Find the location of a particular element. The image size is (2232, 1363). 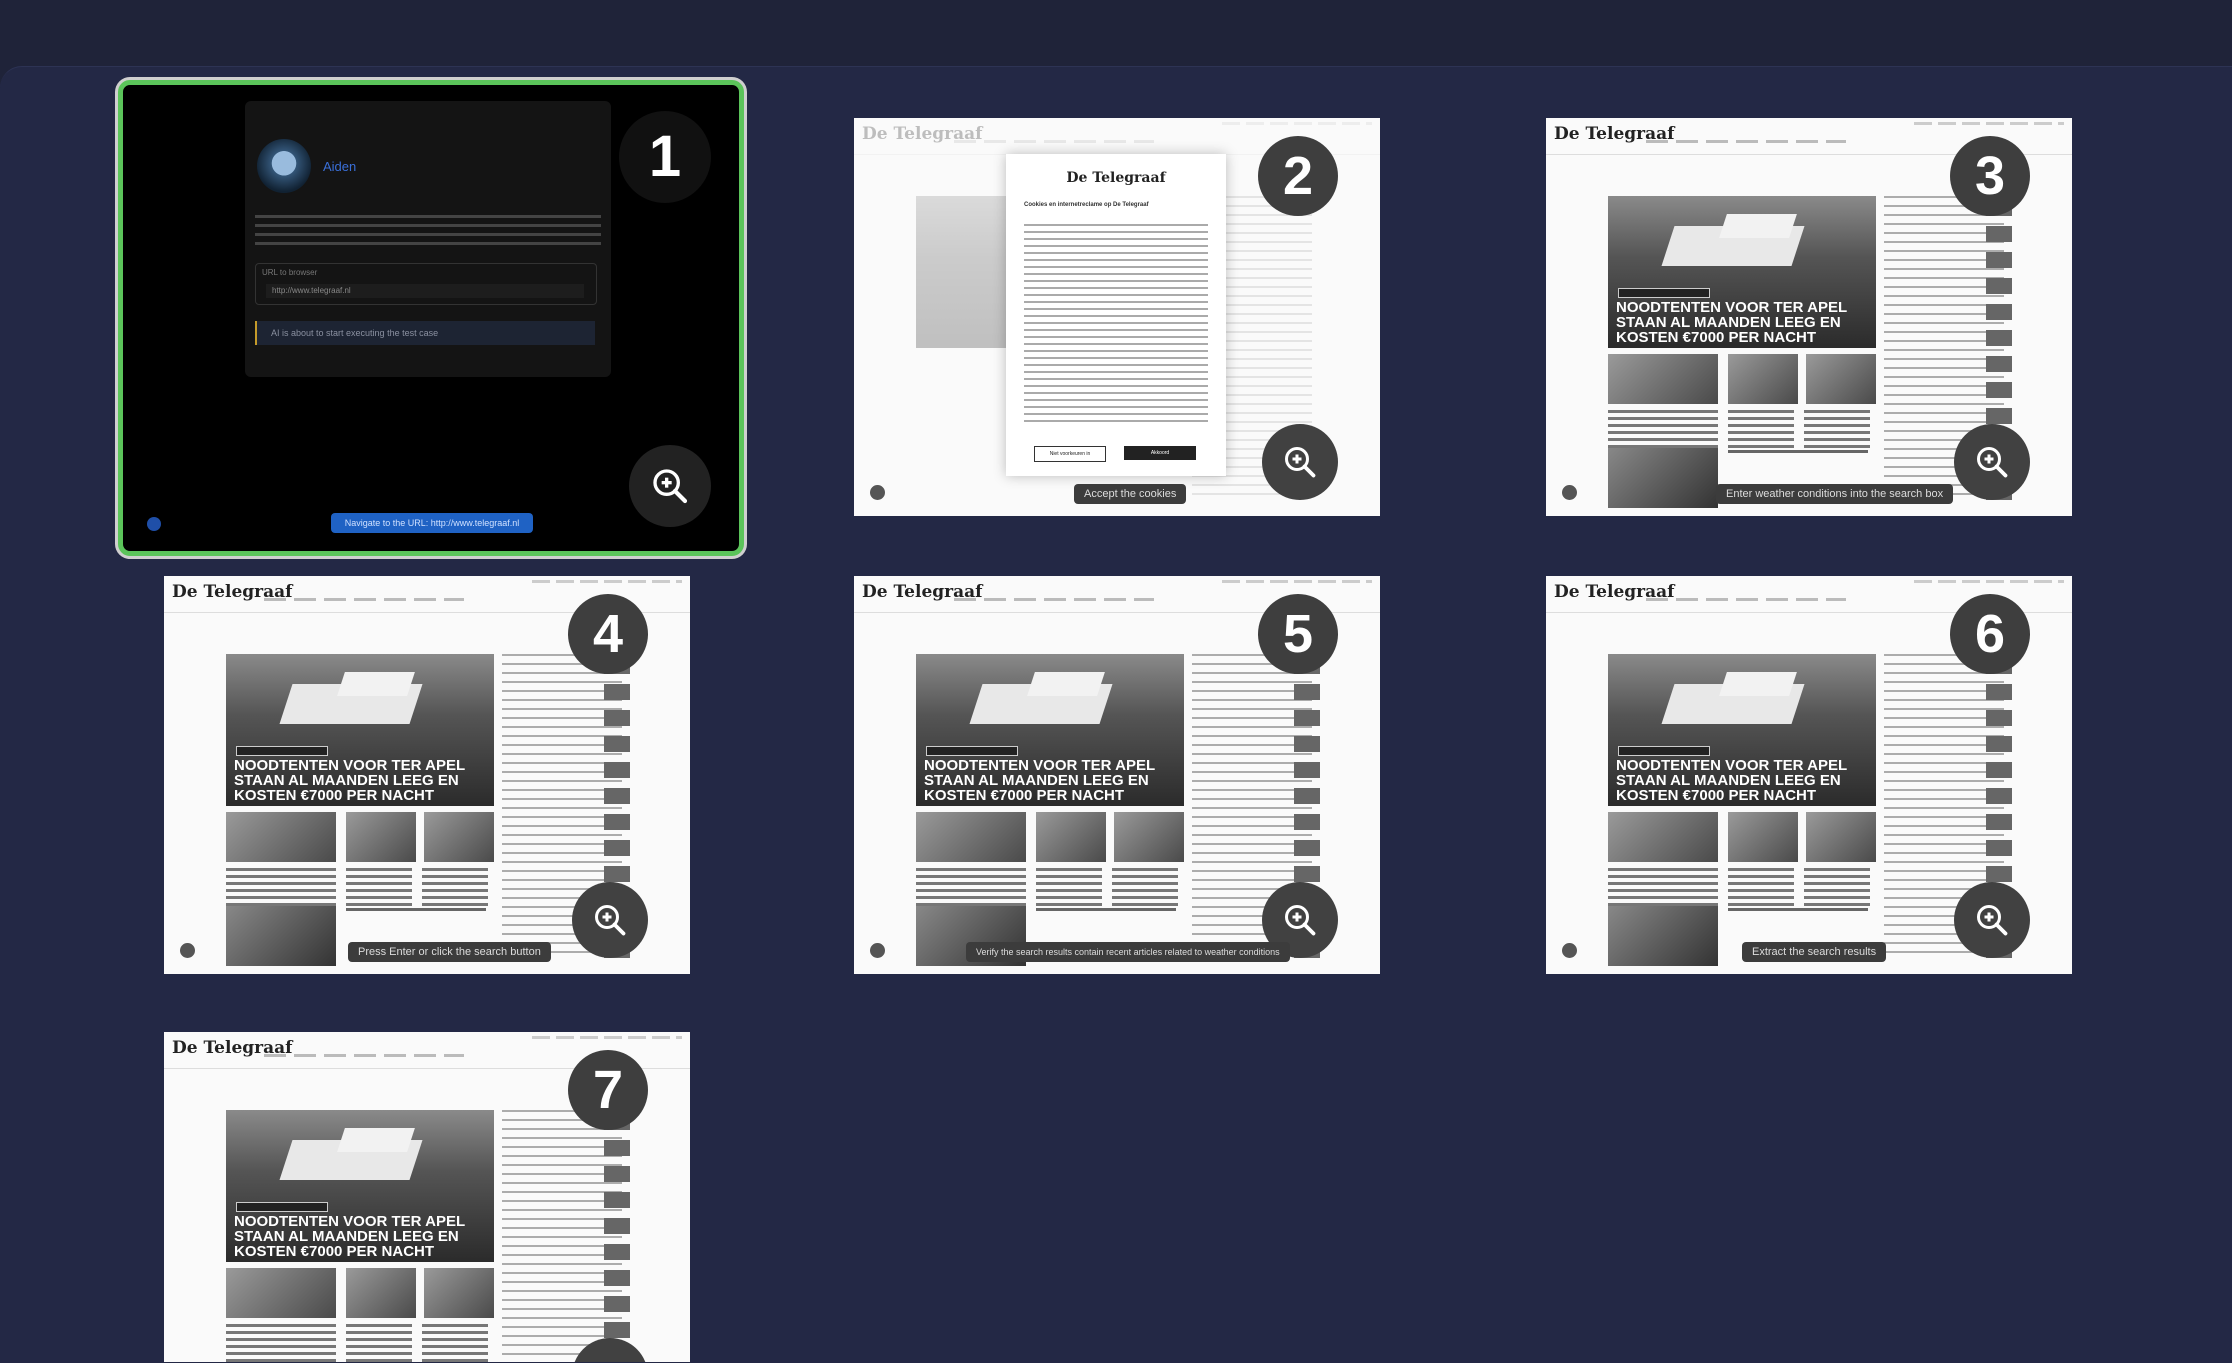

step-number-badge: 7 is located at coordinates (608, 1090).